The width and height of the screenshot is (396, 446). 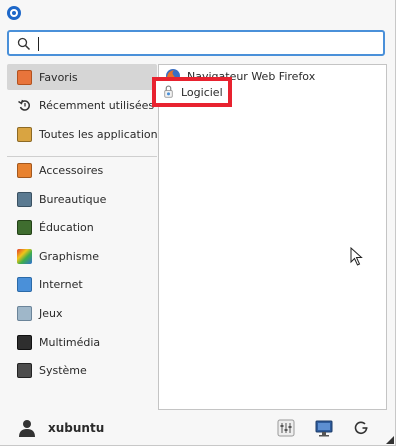 I want to click on mouse-pointer-icon, so click(x=356, y=256).